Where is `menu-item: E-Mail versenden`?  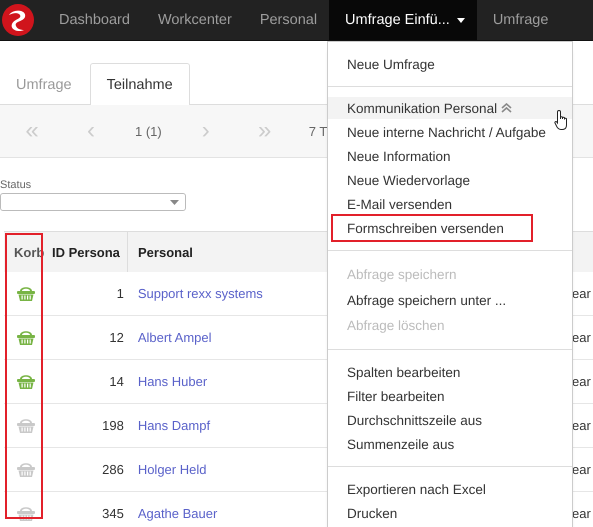 menu-item: E-Mail versenden is located at coordinates (450, 204).